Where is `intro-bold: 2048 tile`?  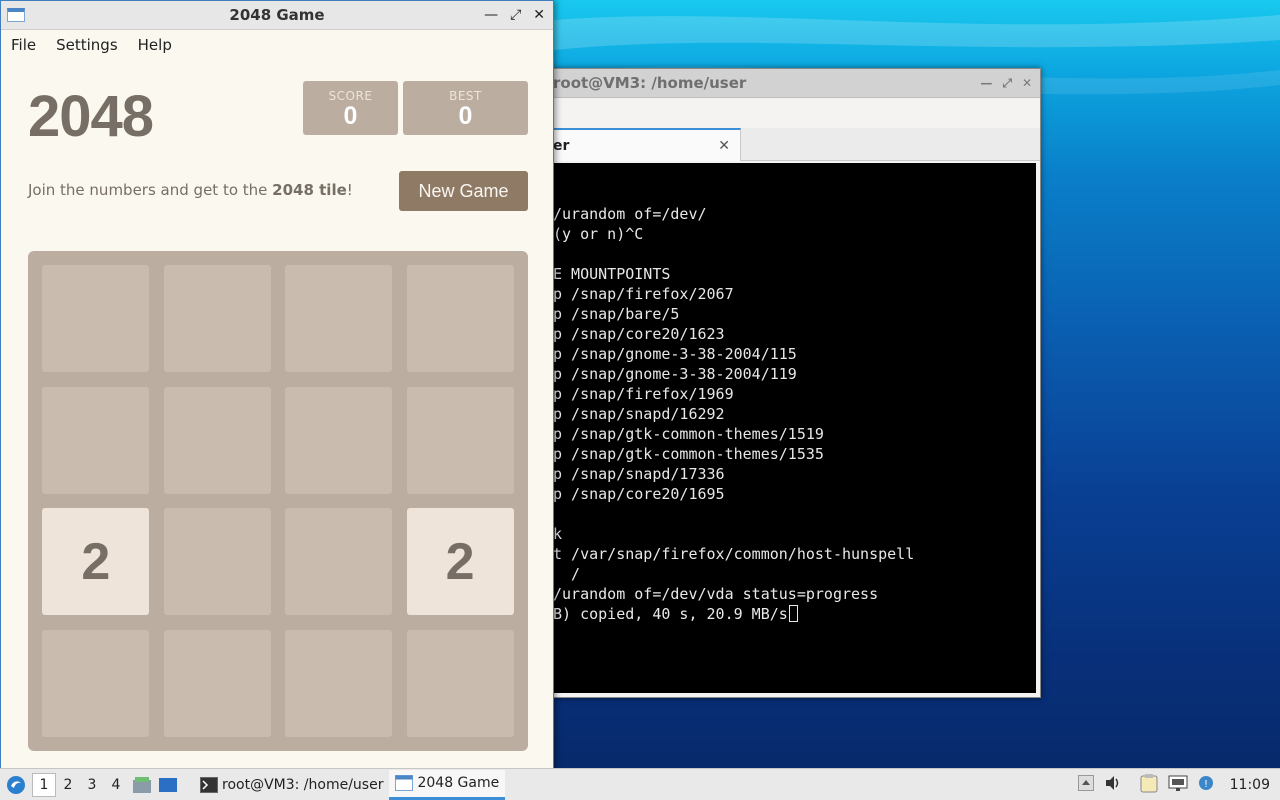 intro-bold: 2048 tile is located at coordinates (309, 190).